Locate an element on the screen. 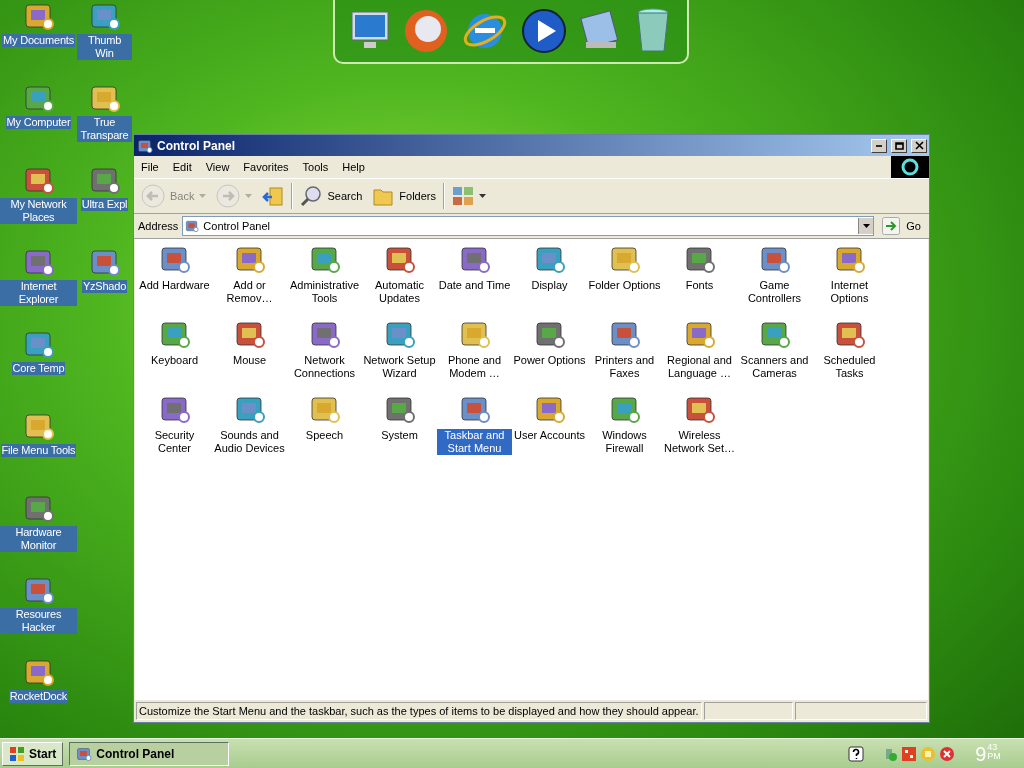 The height and width of the screenshot is (768, 1024). thumbnails-icon is located at coordinates (463, 196).